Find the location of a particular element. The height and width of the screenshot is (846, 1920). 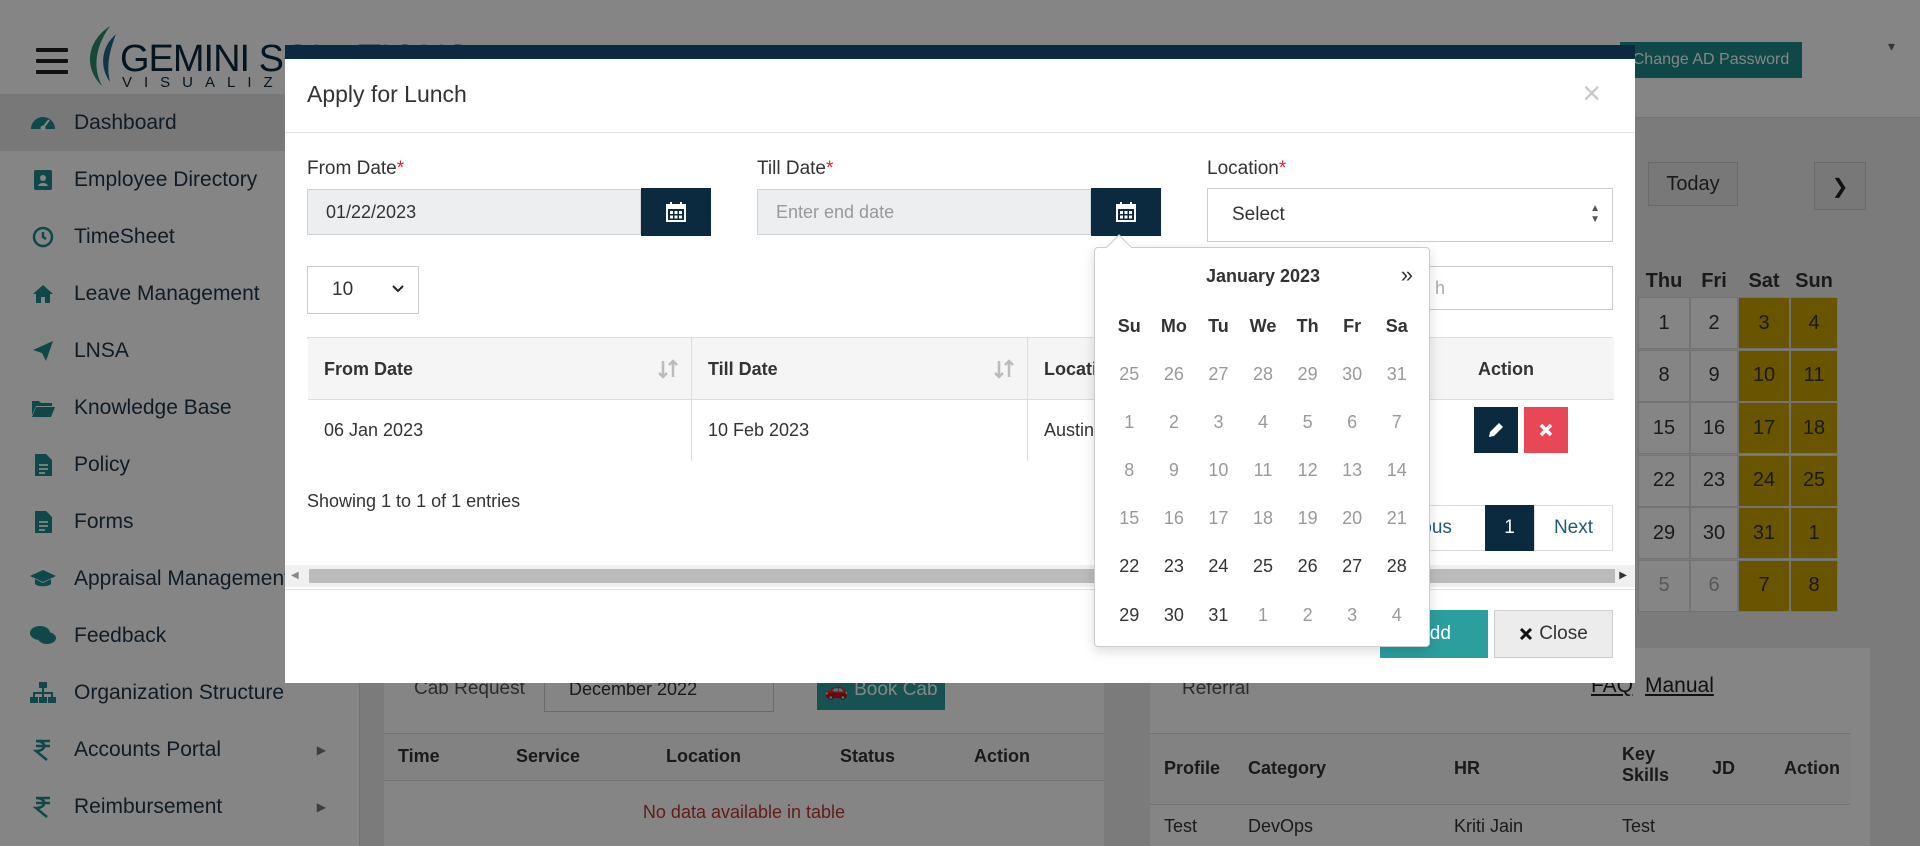

column-header-action: Action is located at coordinates (1506, 368).